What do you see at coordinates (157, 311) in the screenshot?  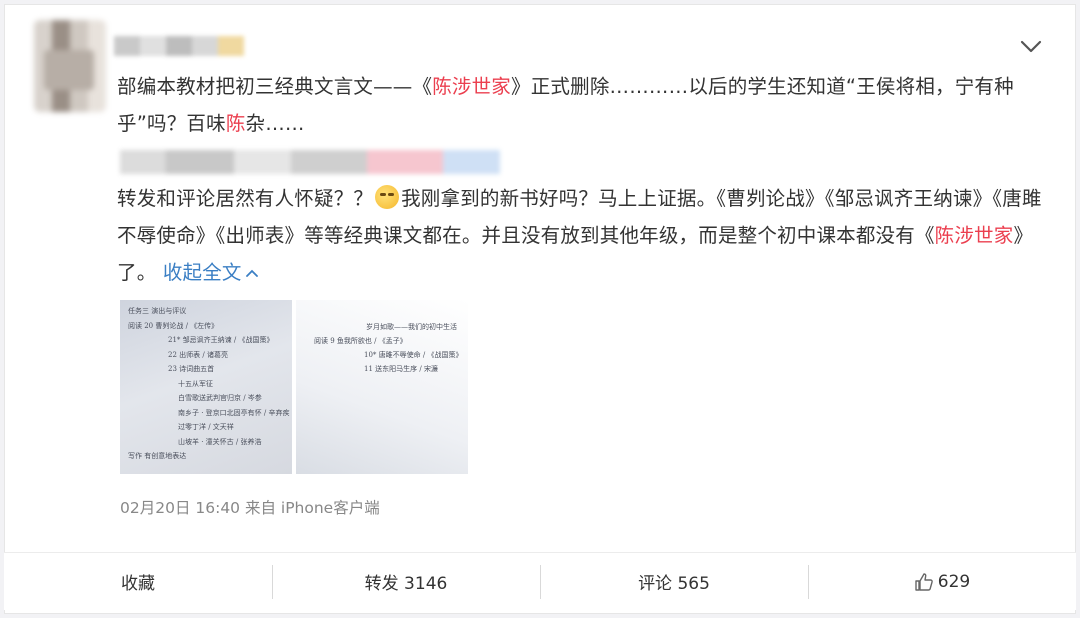 I see `photo-text-line: 任务三 演出与评议` at bounding box center [157, 311].